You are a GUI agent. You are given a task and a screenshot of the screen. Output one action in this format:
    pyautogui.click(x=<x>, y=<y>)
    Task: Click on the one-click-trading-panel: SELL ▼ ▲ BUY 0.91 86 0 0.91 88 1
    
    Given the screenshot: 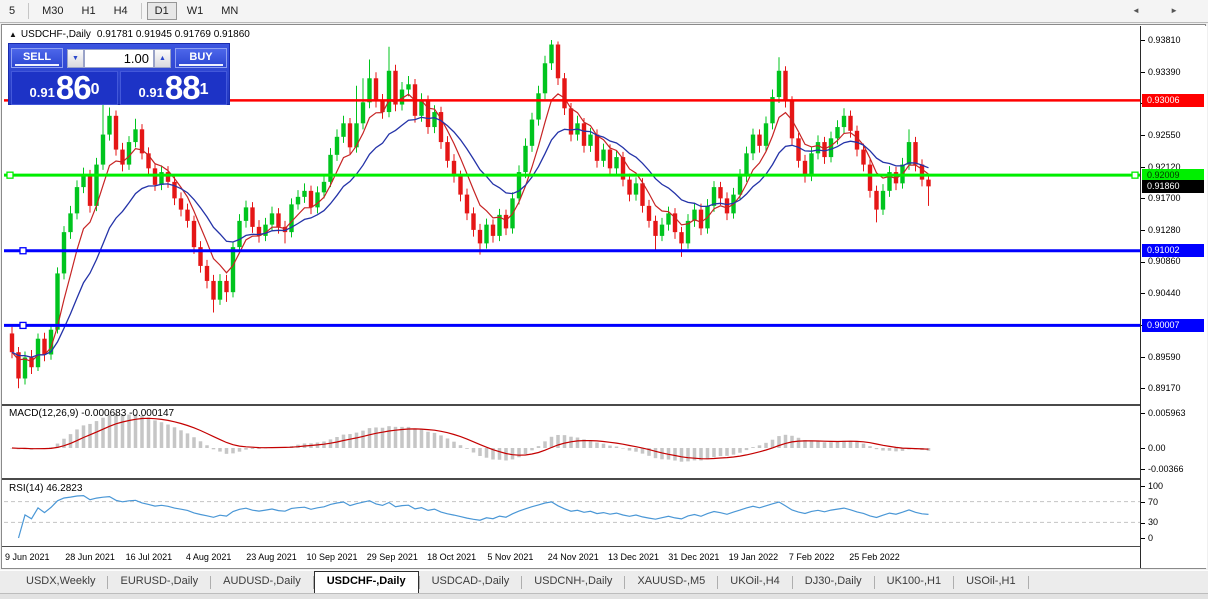 What is the action you would take?
    pyautogui.click(x=119, y=74)
    